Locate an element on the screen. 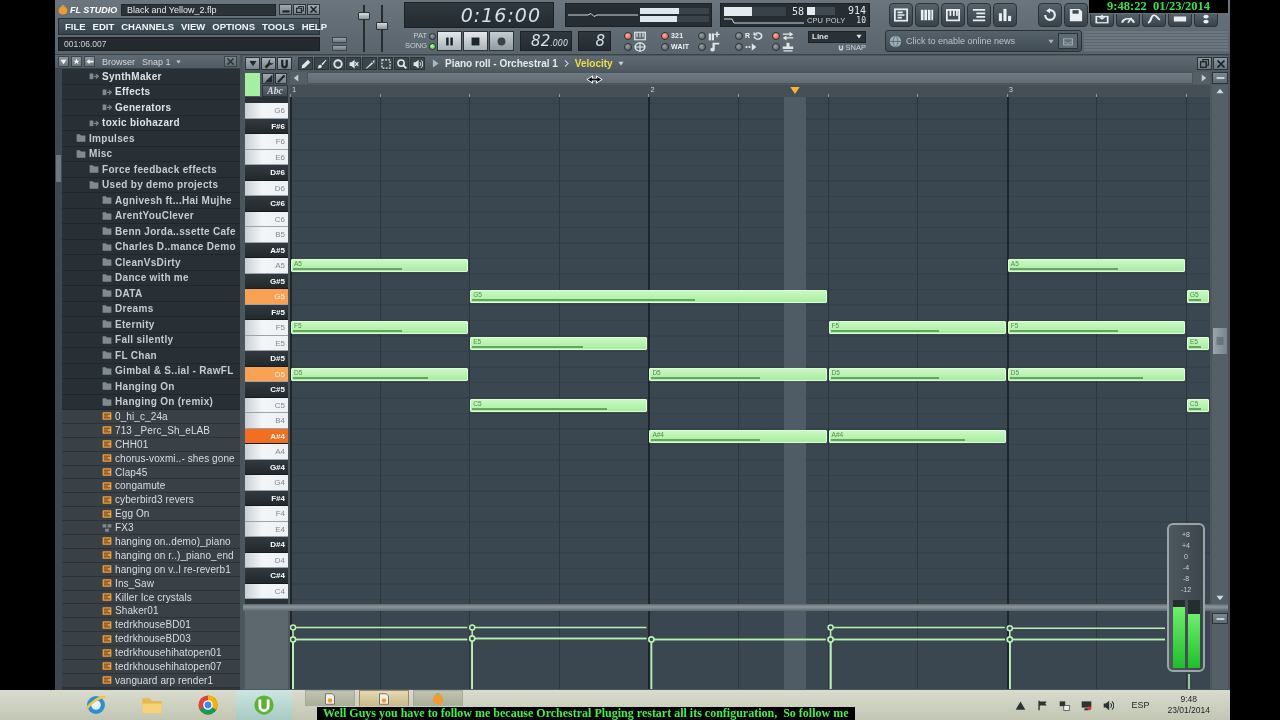  arrow-down-icon is located at coordinates (1220, 598).